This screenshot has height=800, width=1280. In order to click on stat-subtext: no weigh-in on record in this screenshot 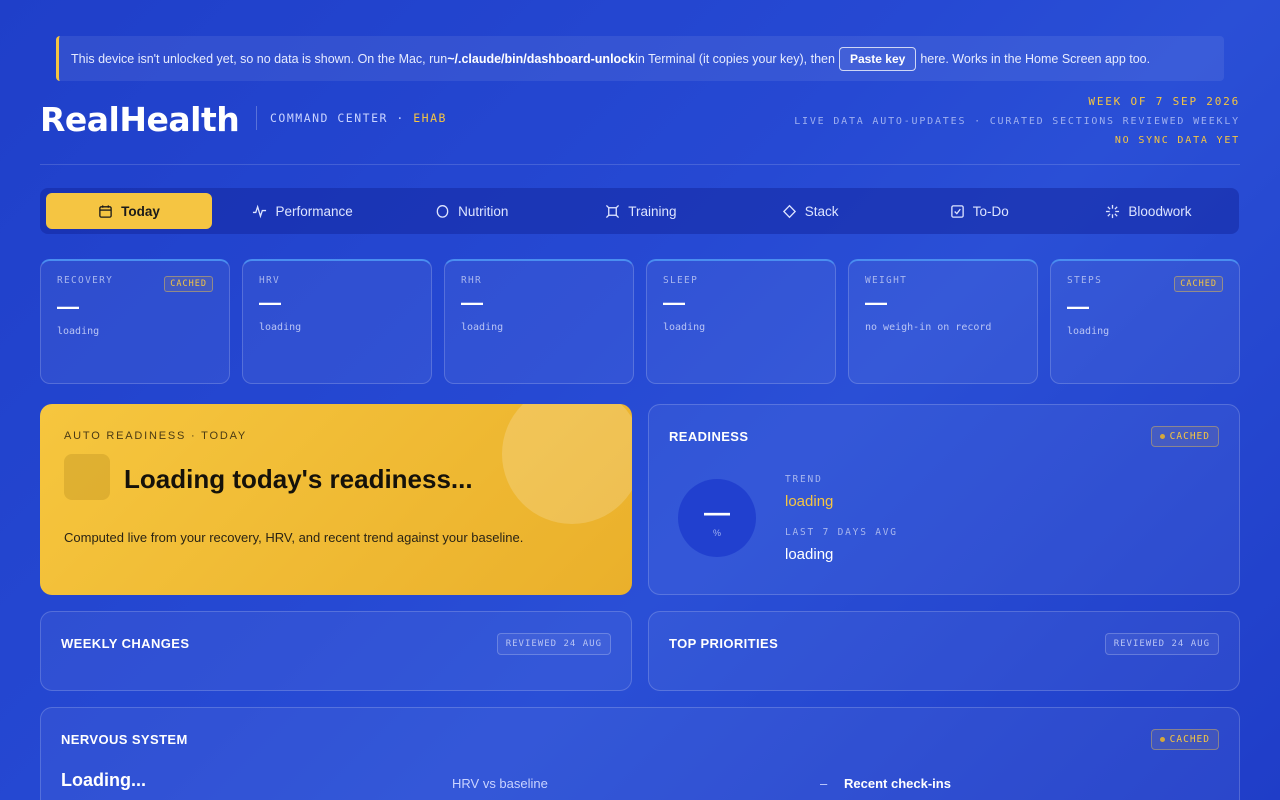, I will do `click(928, 327)`.